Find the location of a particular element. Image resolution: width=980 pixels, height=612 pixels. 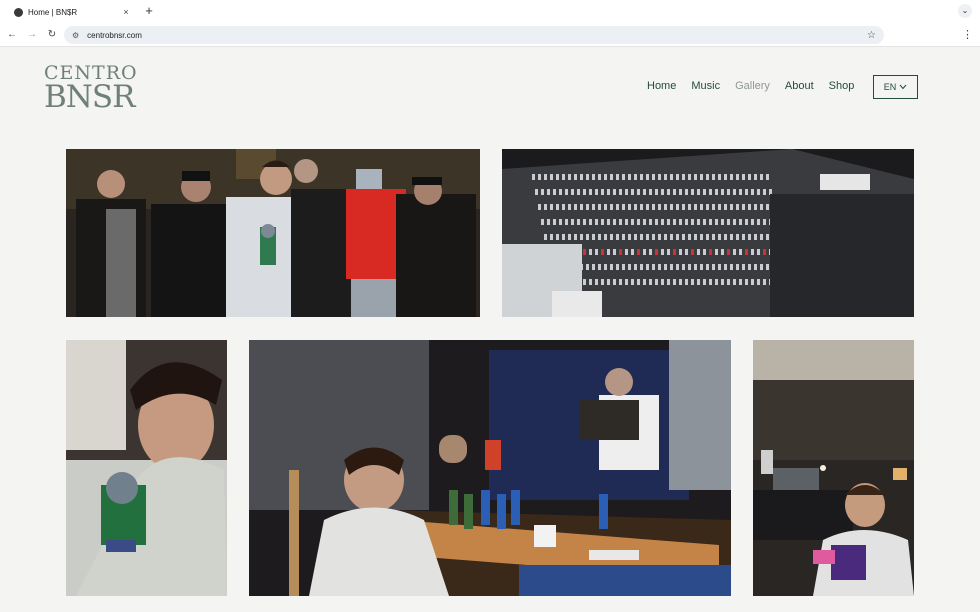

logo-line-2: BNSR is located at coordinates (89, 97).